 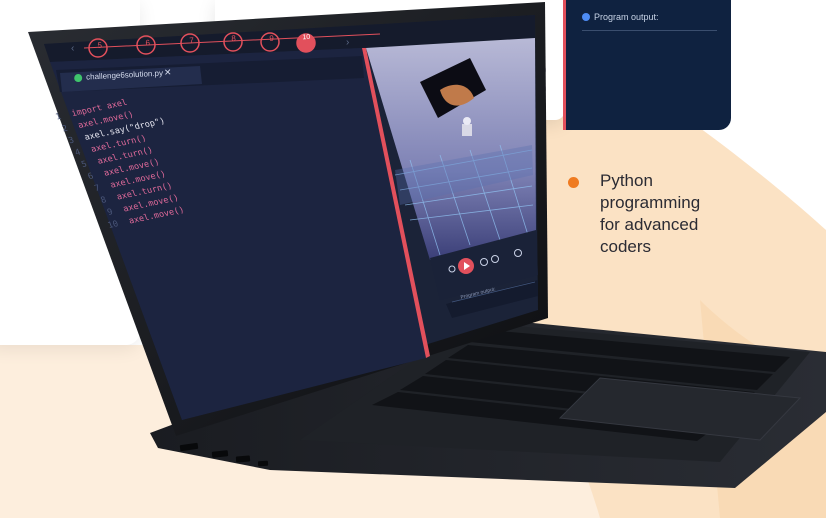 What do you see at coordinates (191, 40) in the screenshot?
I see `step-label: 7` at bounding box center [191, 40].